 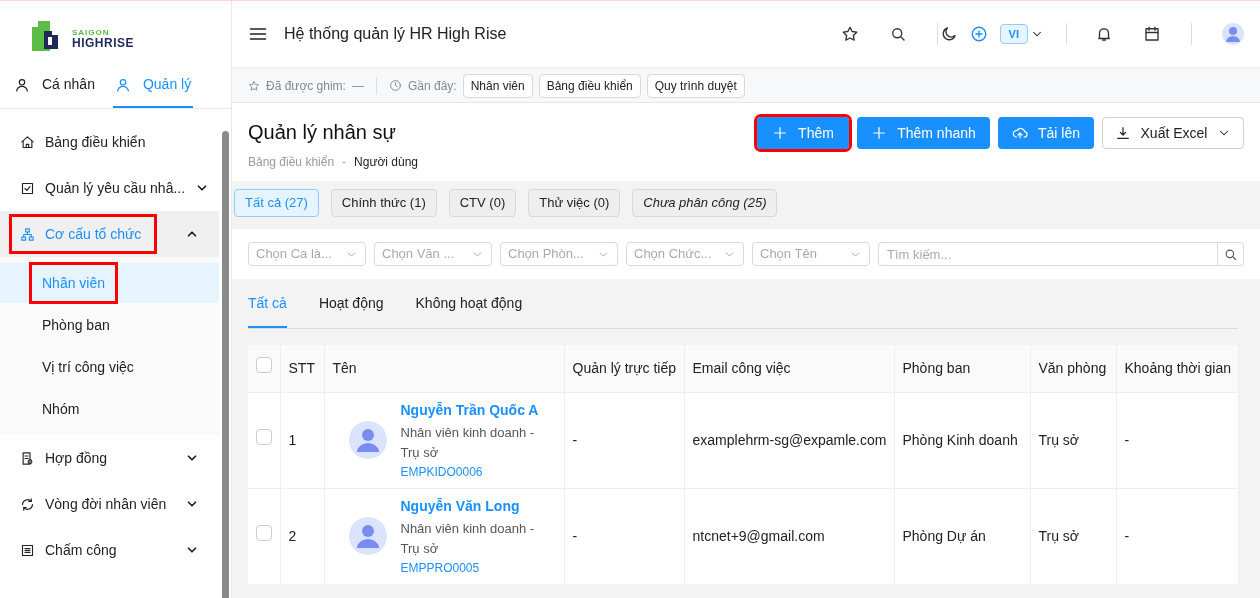 What do you see at coordinates (789, 439) in the screenshot?
I see `table-cell: examplehrm-sg@expamle.com` at bounding box center [789, 439].